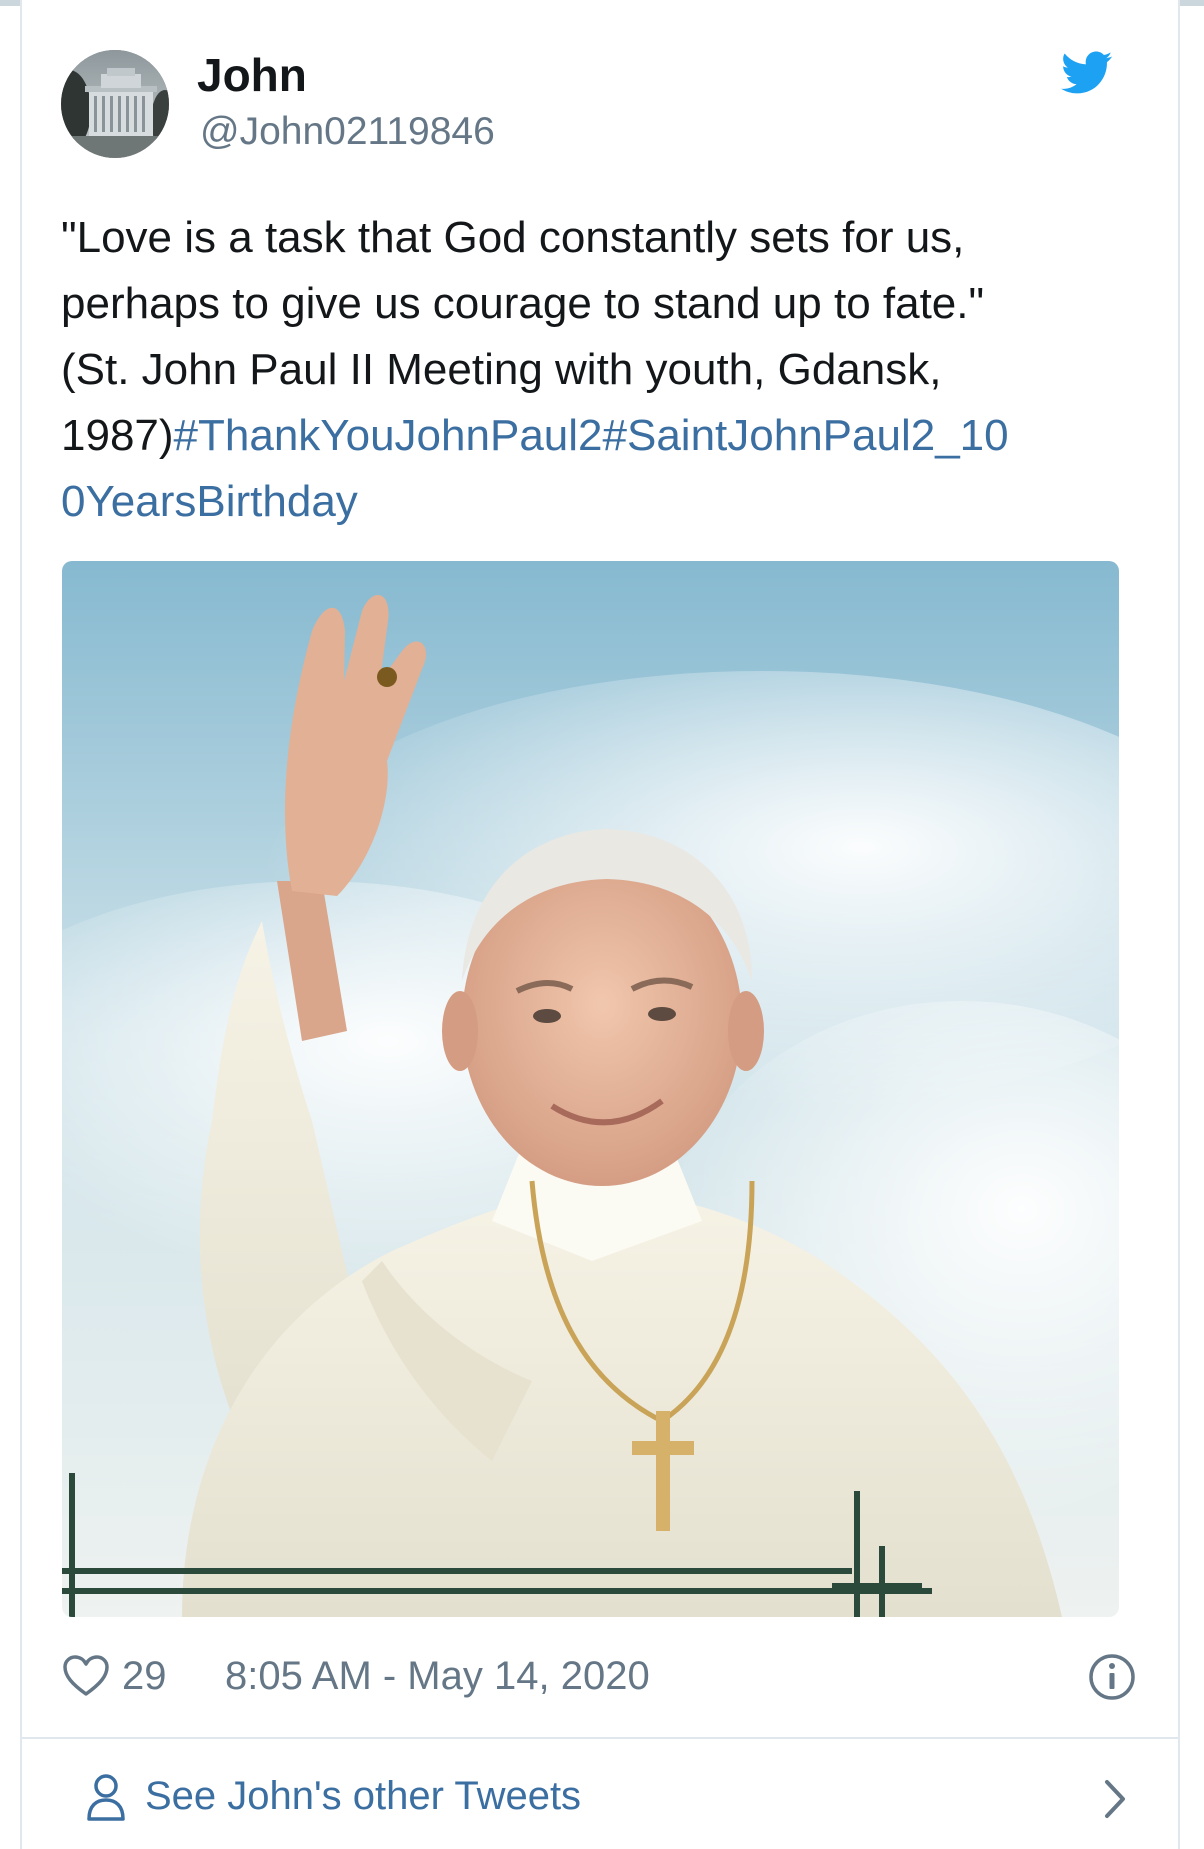  What do you see at coordinates (600, 1738) in the screenshot?
I see `footer-divider` at bounding box center [600, 1738].